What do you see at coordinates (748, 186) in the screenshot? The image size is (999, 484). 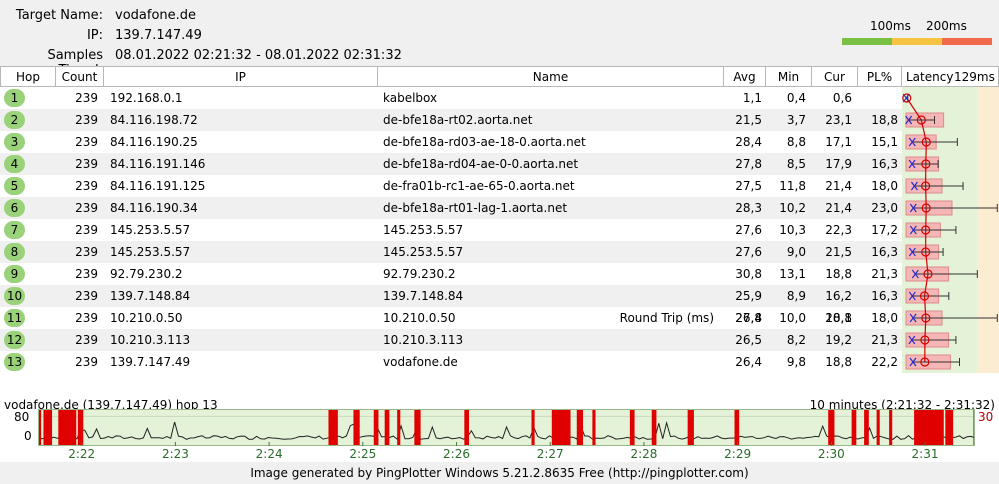 I see `cell-avg: 27,5` at bounding box center [748, 186].